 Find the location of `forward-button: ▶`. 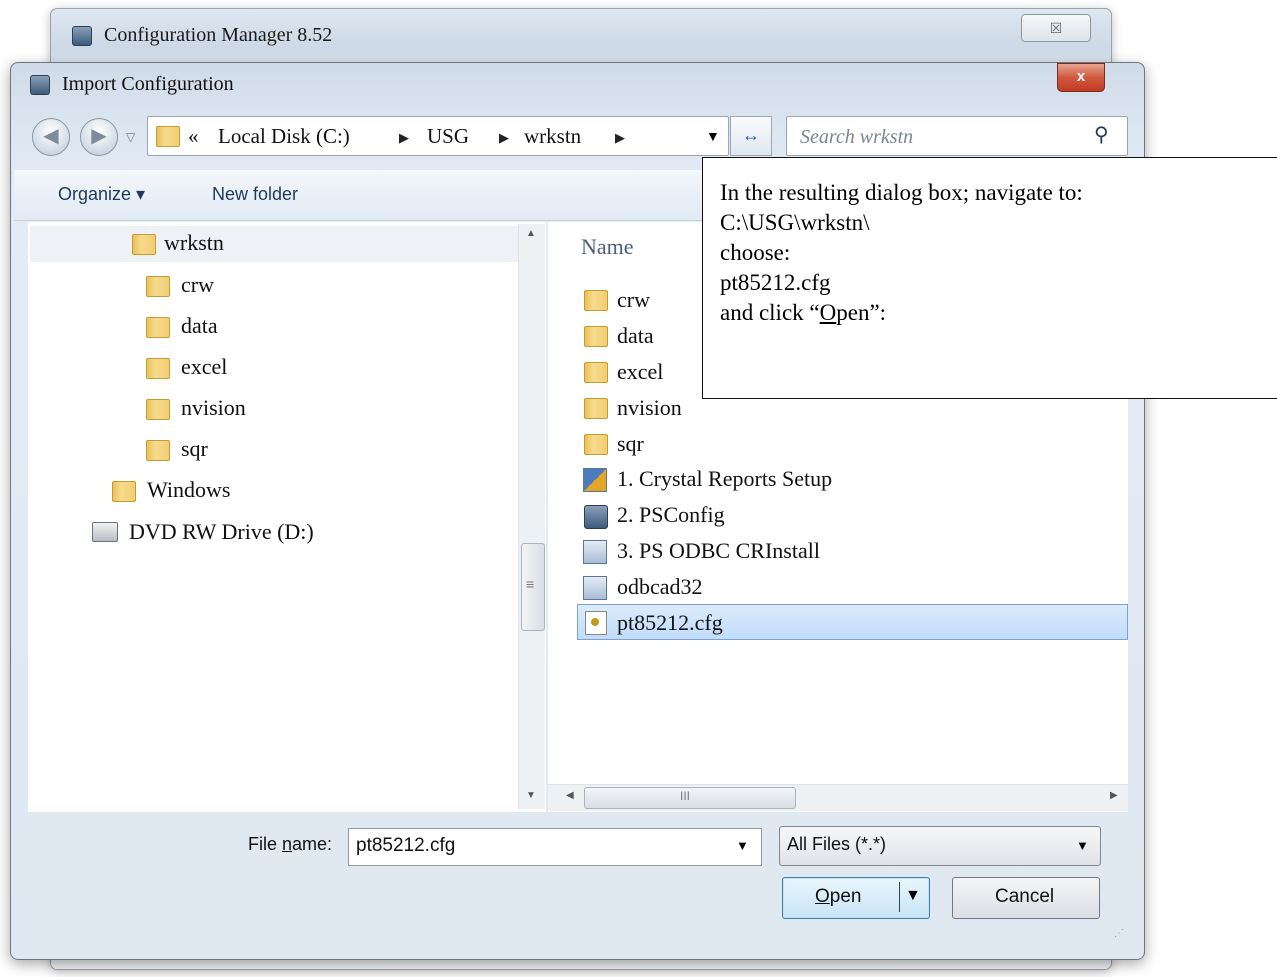

forward-button: ▶ is located at coordinates (99, 137).